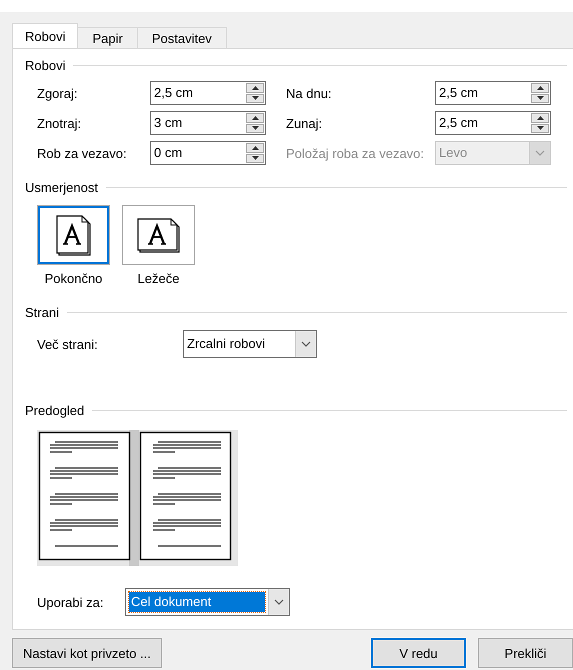  I want to click on portrait-page-icon, so click(73, 235).